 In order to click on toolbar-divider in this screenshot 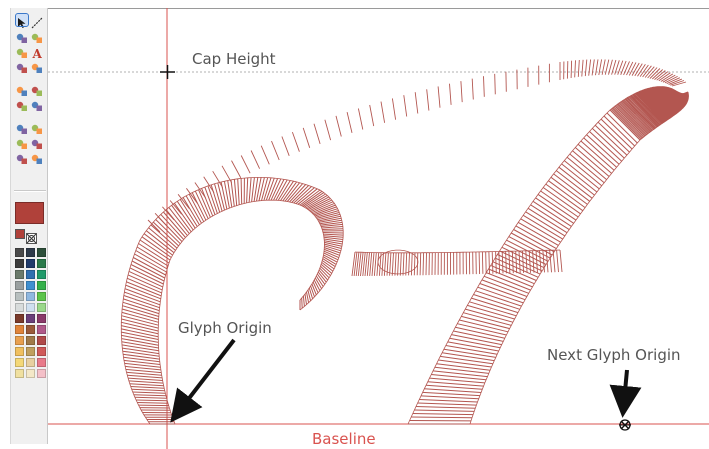, I will do `click(30, 191)`.